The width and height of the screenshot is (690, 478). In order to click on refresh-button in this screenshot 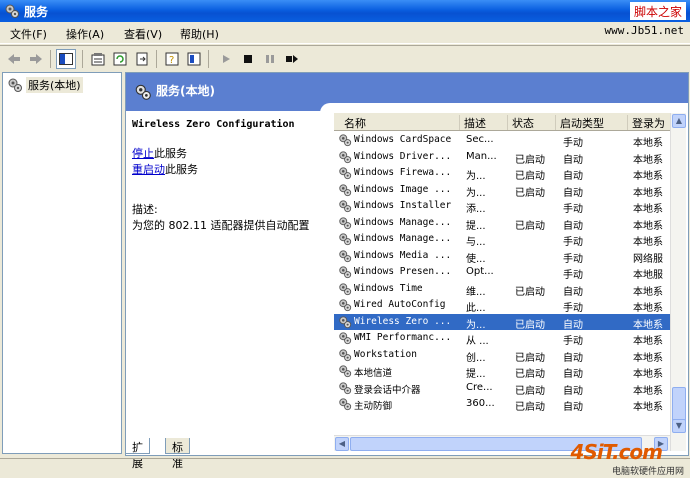, I will do `click(120, 59)`.